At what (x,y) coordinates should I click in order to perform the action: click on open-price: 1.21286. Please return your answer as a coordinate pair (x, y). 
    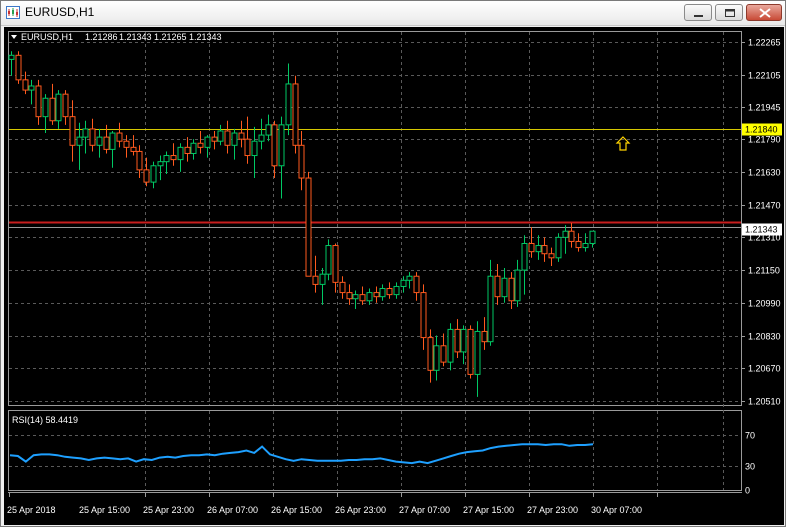
    Looking at the image, I should click on (101, 37).